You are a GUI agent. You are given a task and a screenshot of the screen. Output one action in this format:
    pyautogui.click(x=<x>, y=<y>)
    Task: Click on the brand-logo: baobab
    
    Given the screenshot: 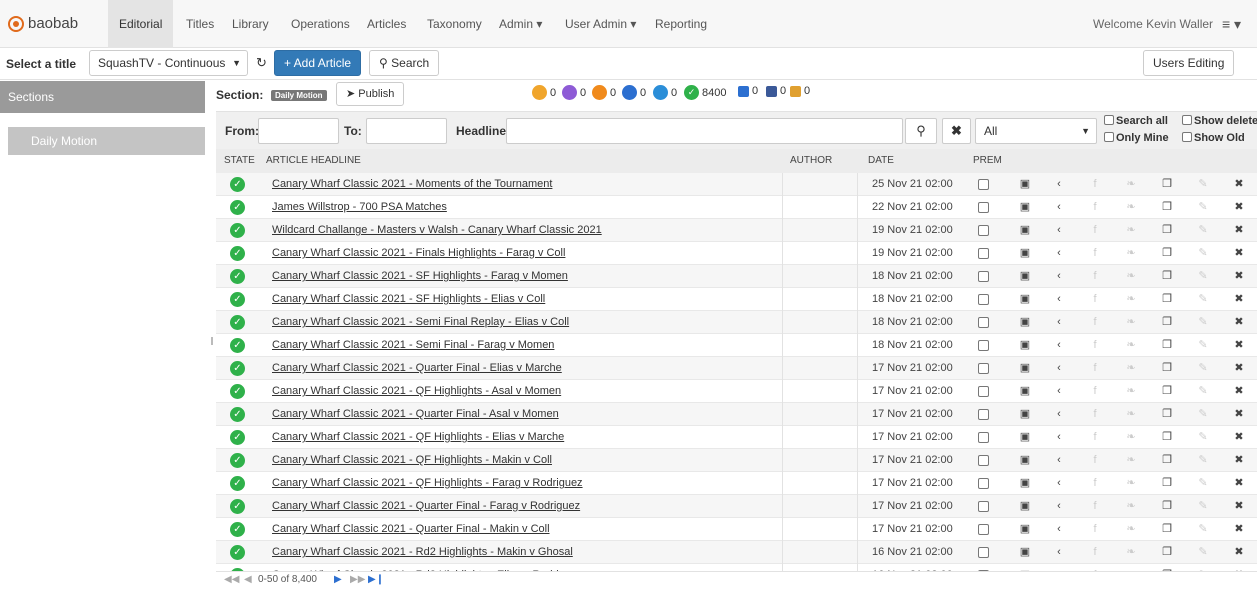 What is the action you would take?
    pyautogui.click(x=43, y=23)
    